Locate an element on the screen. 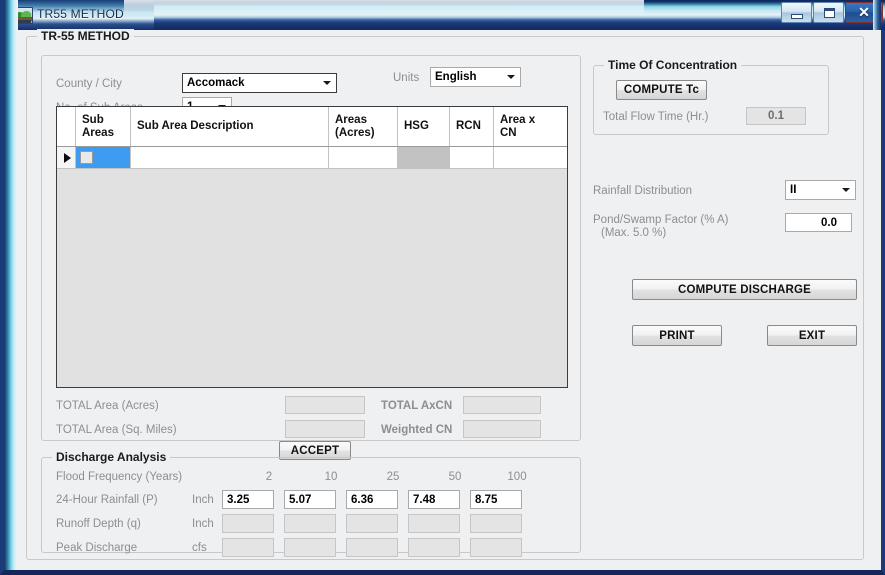 The width and height of the screenshot is (885, 575). grid-header-area-x-cn: Area x CN is located at coordinates (530, 126).